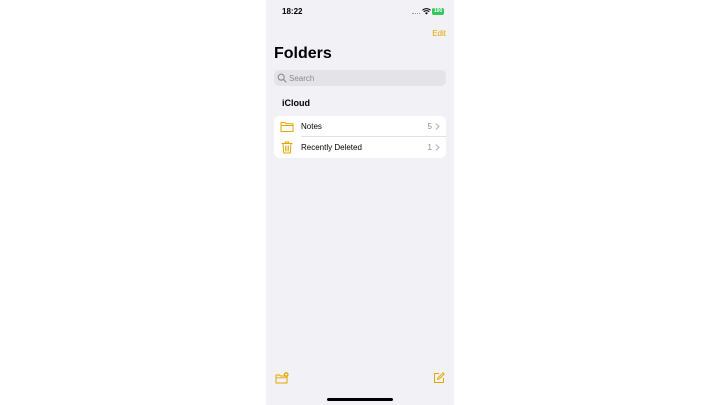 The height and width of the screenshot is (405, 720). I want to click on compose-icon, so click(439, 378).